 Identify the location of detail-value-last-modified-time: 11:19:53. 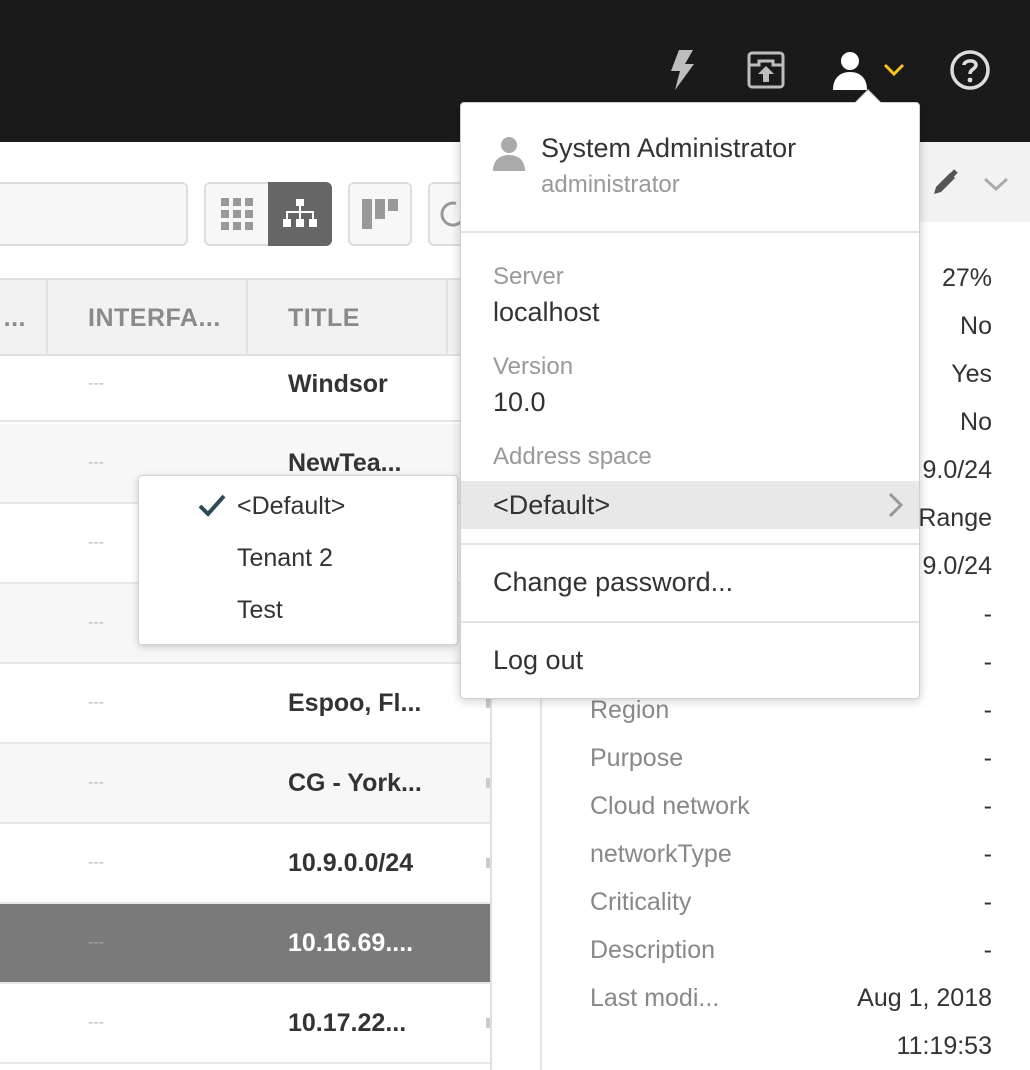
(944, 1045).